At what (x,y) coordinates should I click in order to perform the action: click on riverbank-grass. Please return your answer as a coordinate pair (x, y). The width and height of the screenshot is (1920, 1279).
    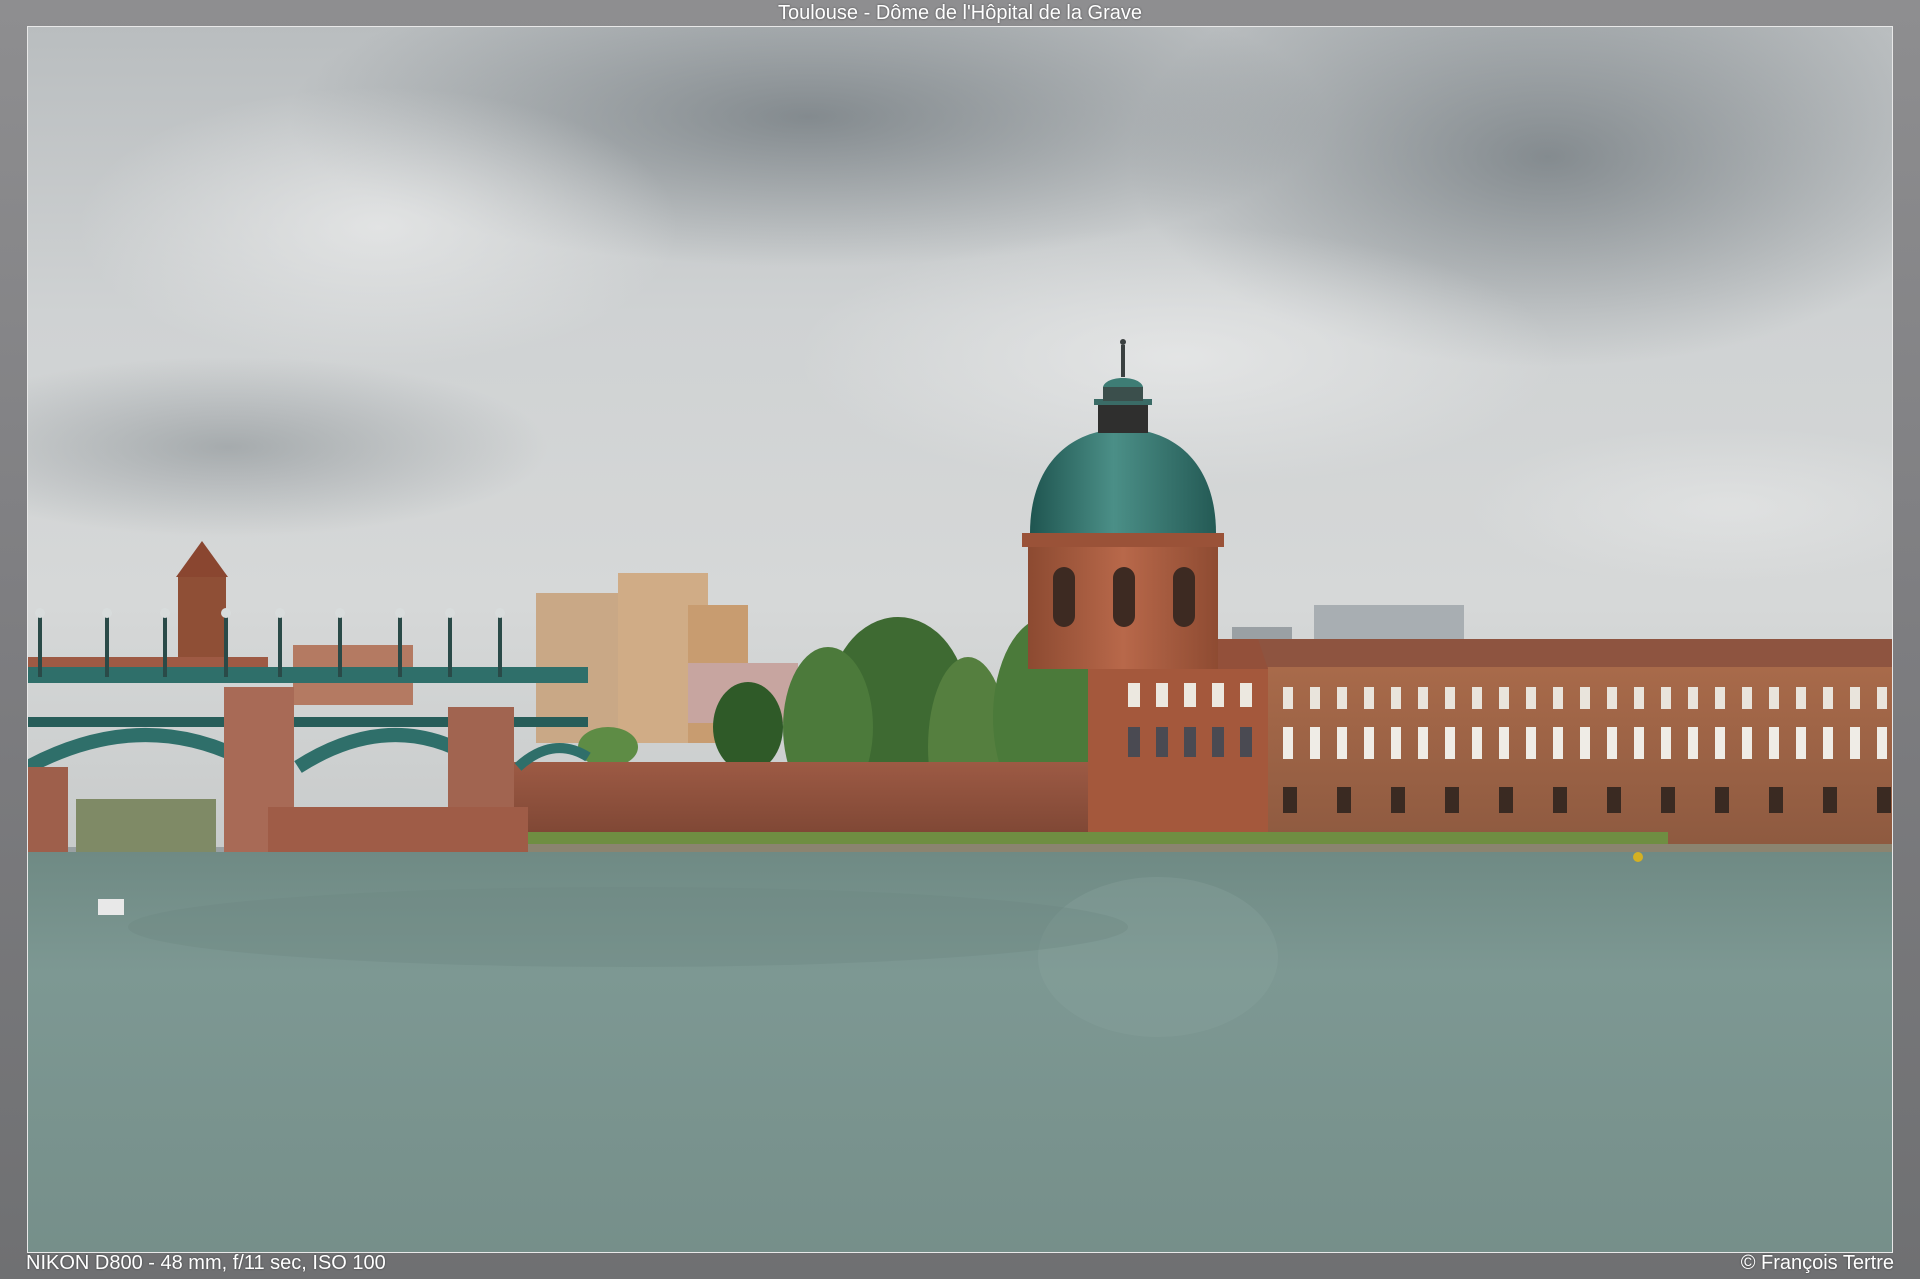
    Looking at the image, I should click on (1098, 838).